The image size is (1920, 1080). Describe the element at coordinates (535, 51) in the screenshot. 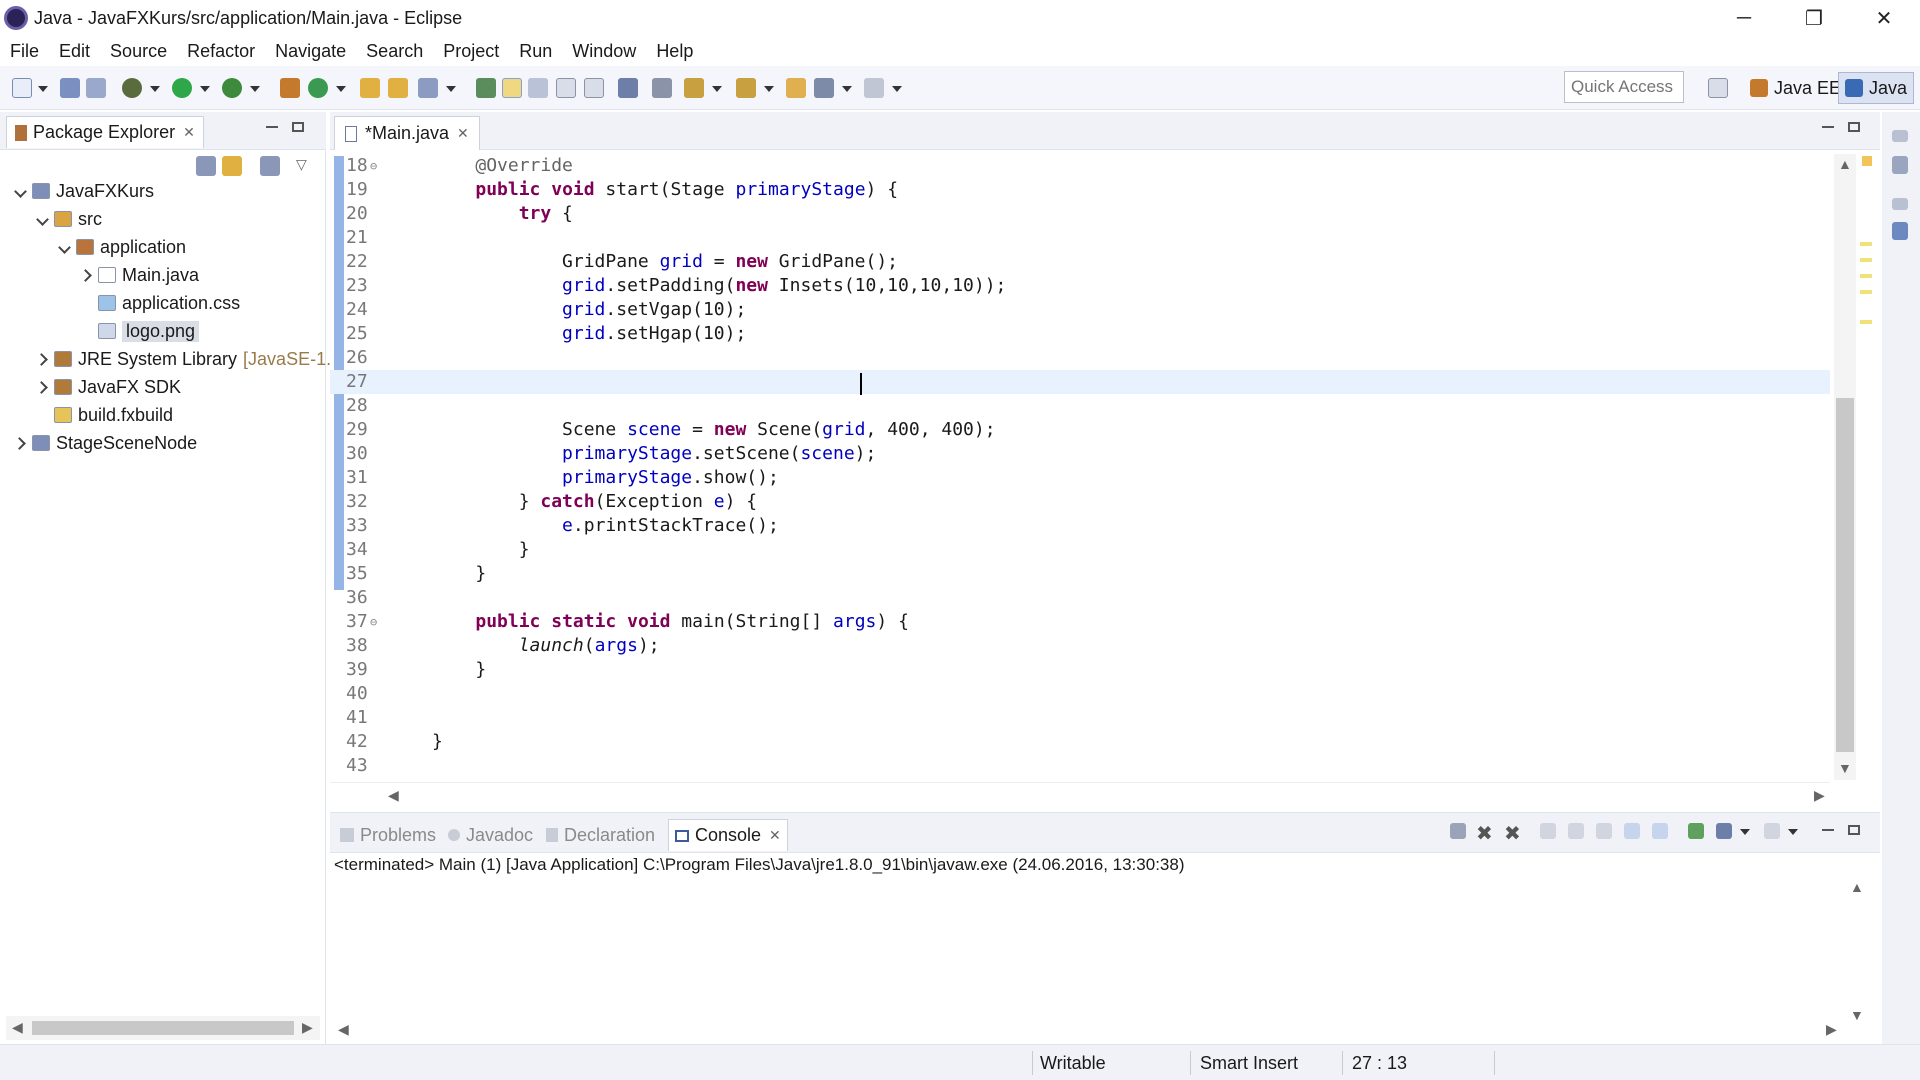

I see `menu-run: Run` at that location.